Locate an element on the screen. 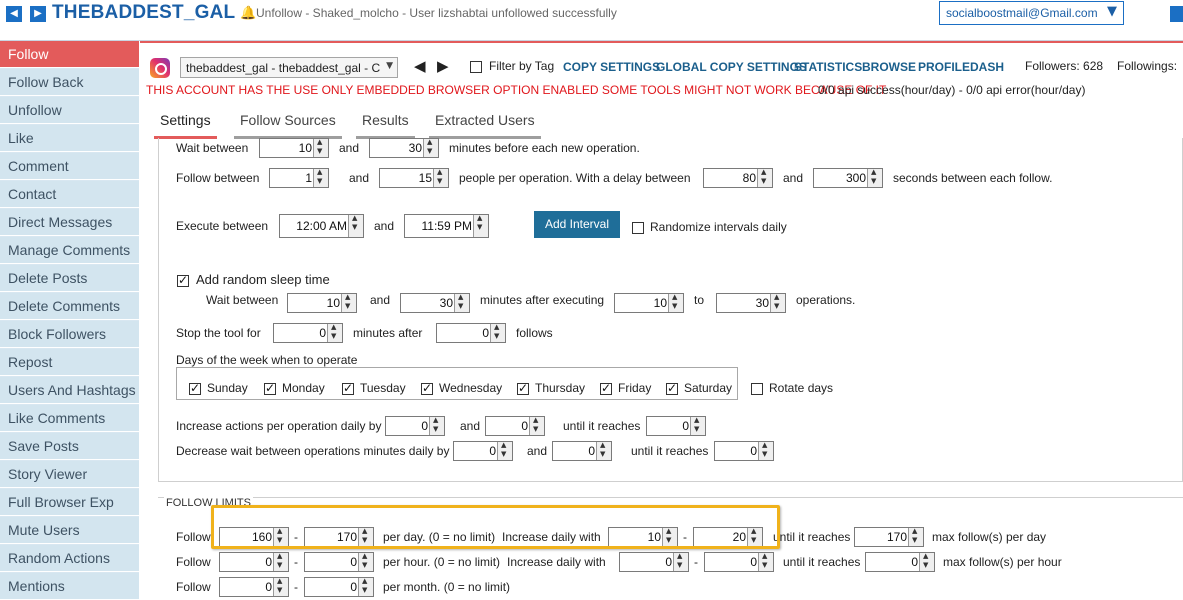 Image resolution: width=1183 pixels, height=600 pixels. copy-settings-link: COPY SETTINGS is located at coordinates (611, 67).